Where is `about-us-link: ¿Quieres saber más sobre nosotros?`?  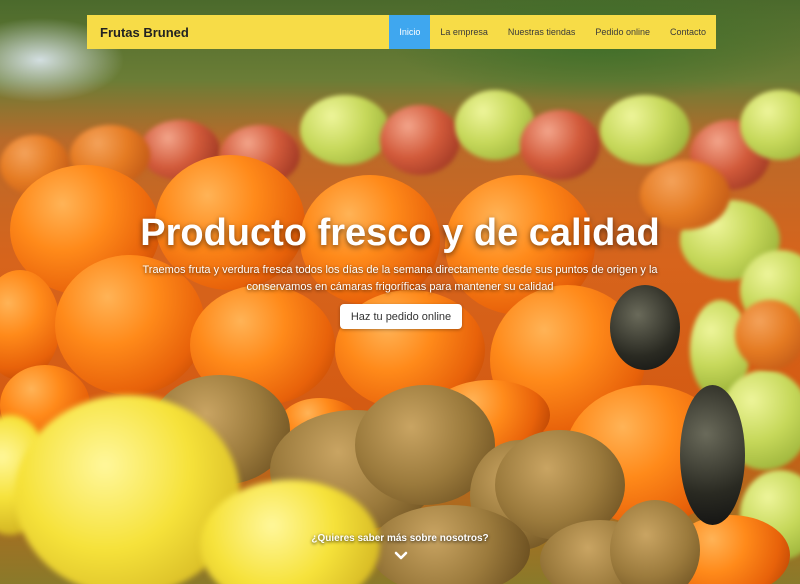 about-us-link: ¿Quieres saber más sobre nosotros? is located at coordinates (400, 538).